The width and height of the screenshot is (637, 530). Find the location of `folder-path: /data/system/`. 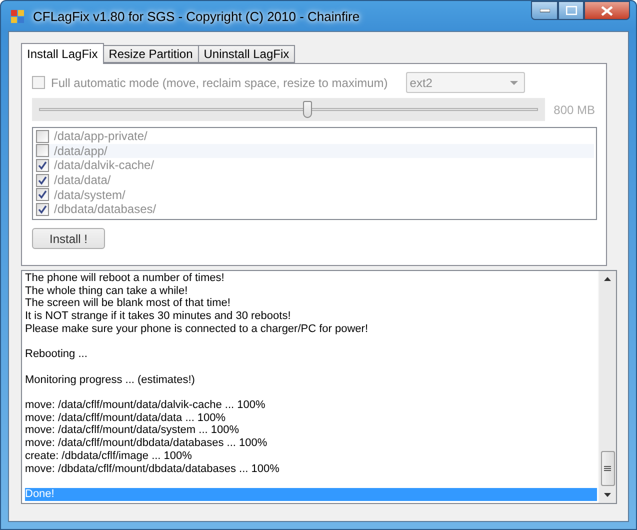

folder-path: /data/system/ is located at coordinates (90, 195).